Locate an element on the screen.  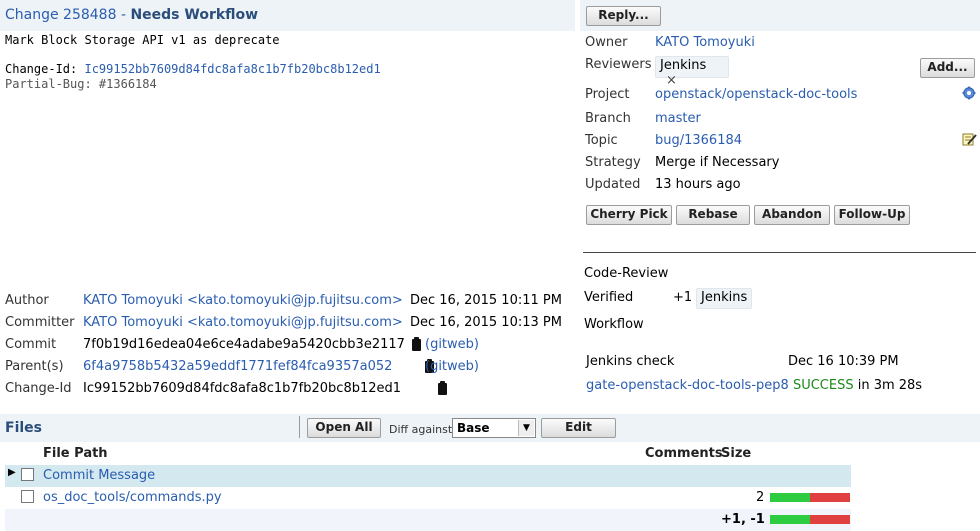
col-comments: Comments is located at coordinates (684, 453).